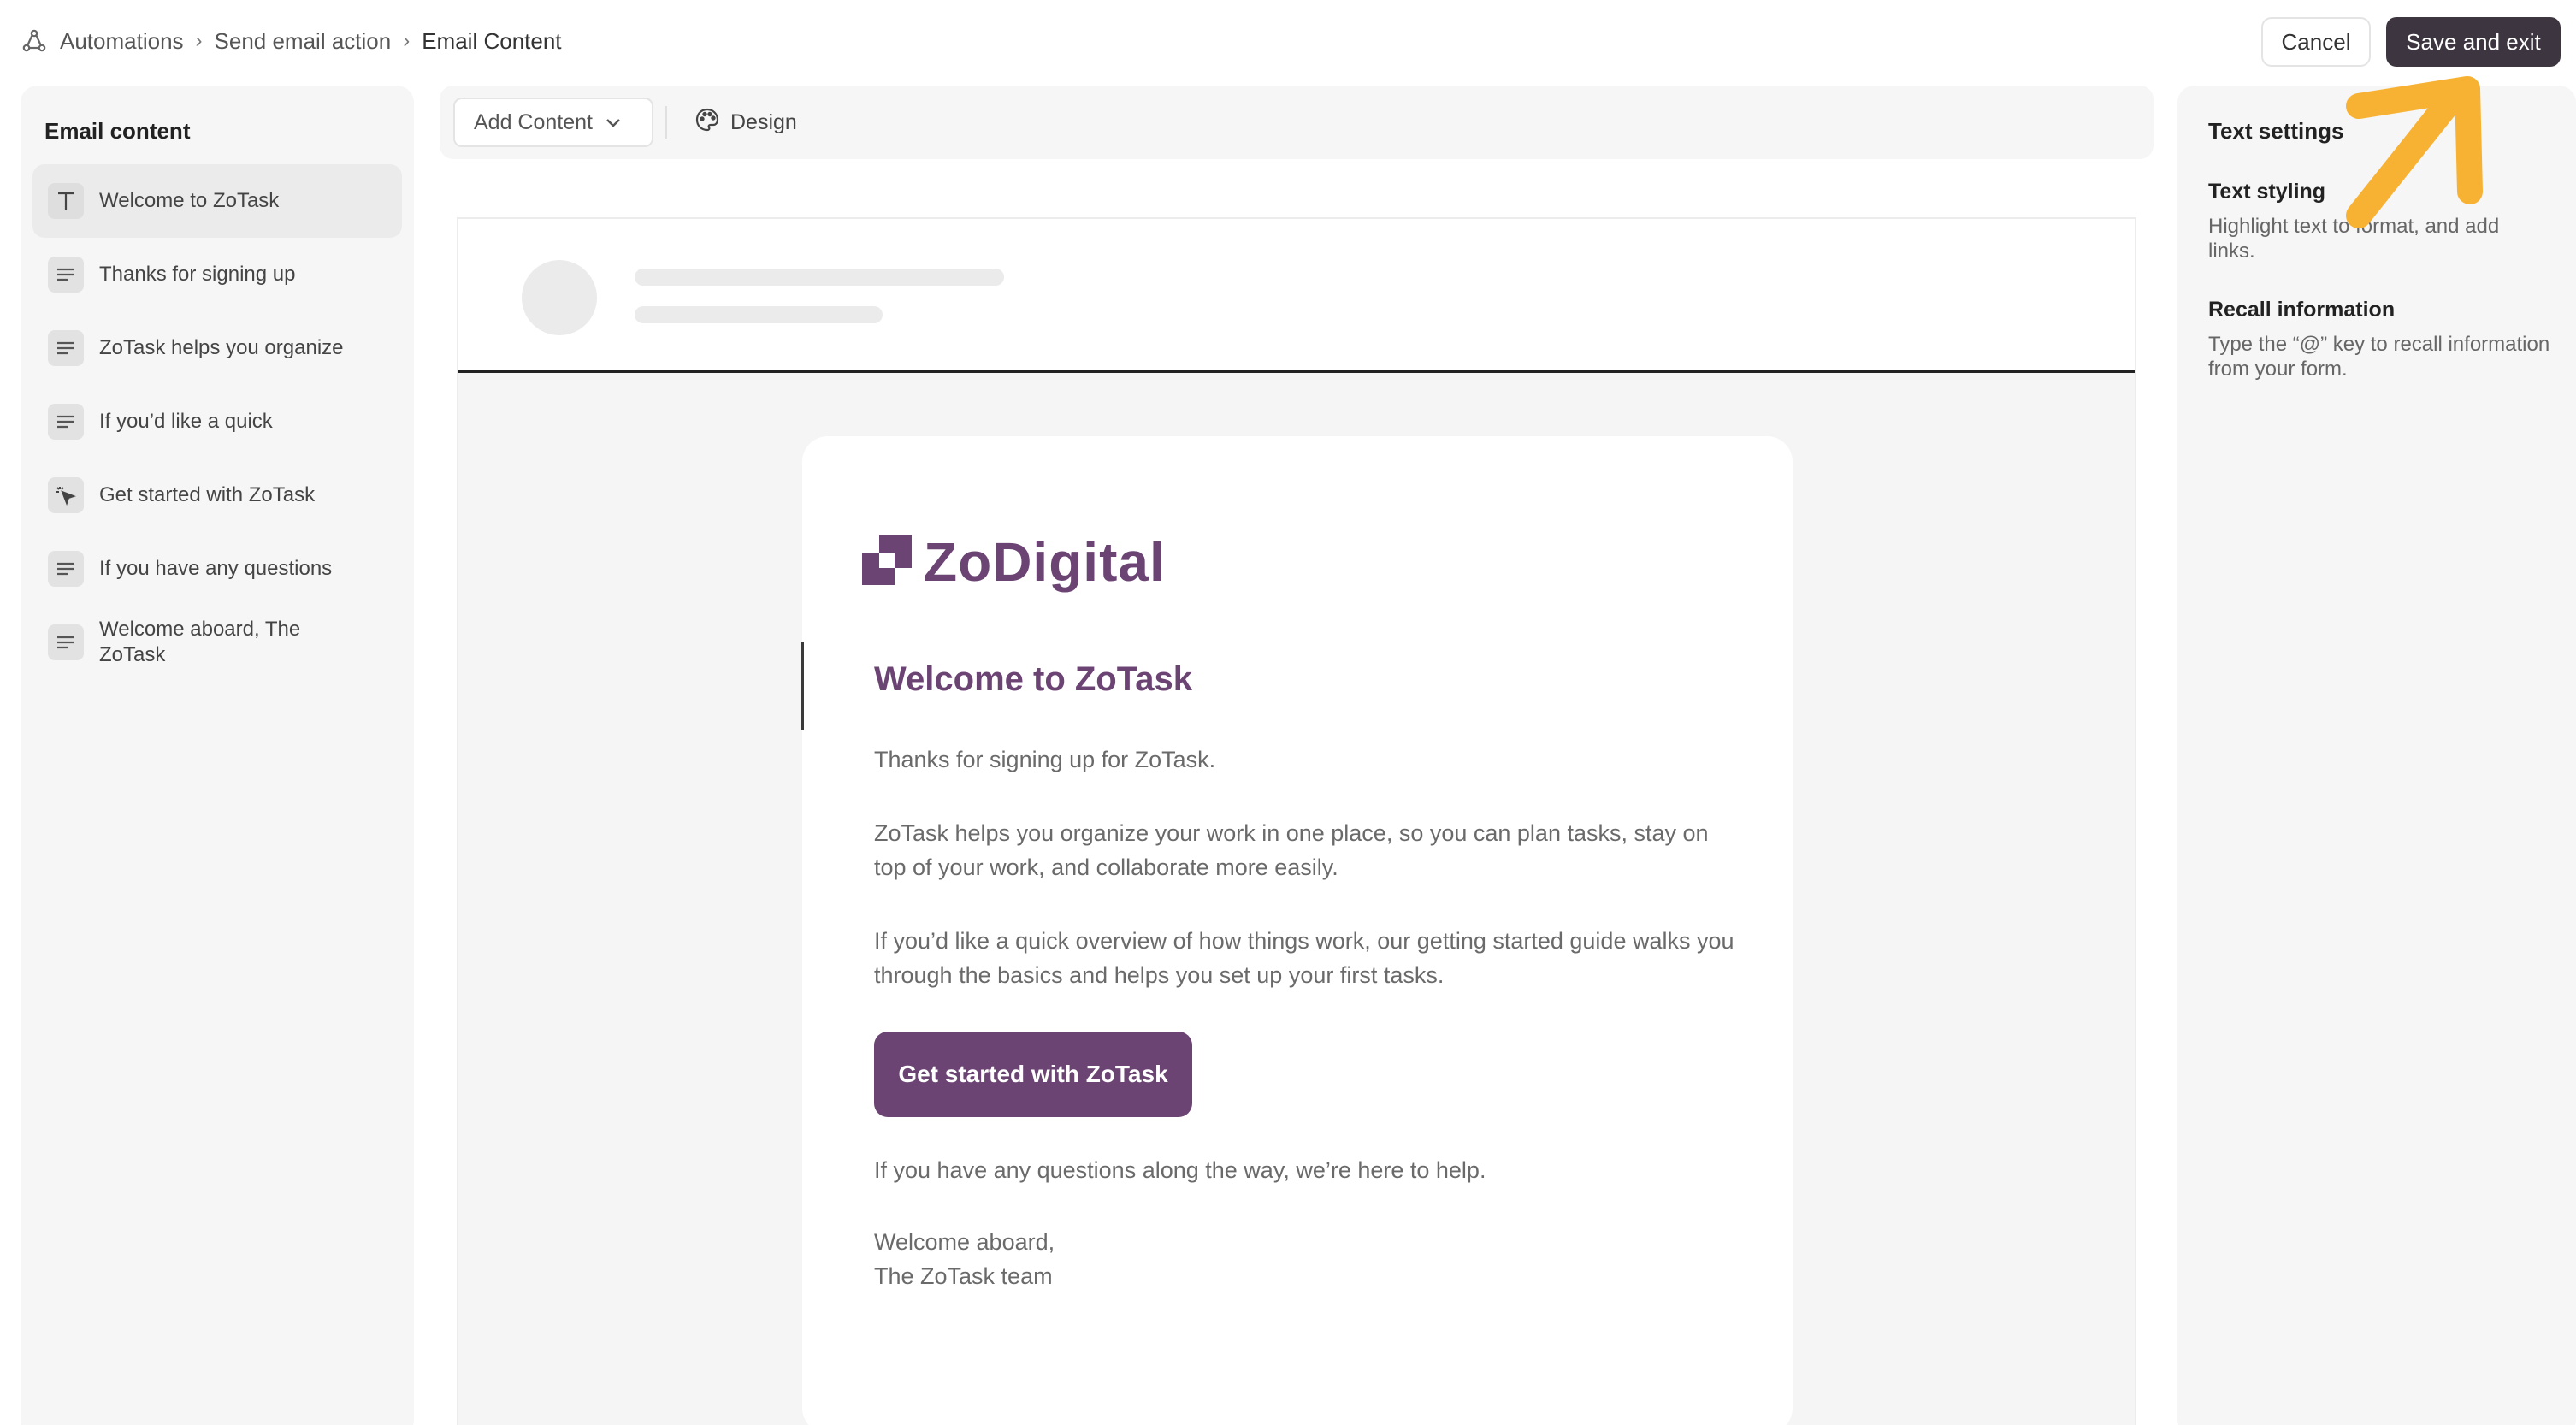 The width and height of the screenshot is (2576, 1425). What do you see at coordinates (66, 495) in the screenshot?
I see `button-click-icon` at bounding box center [66, 495].